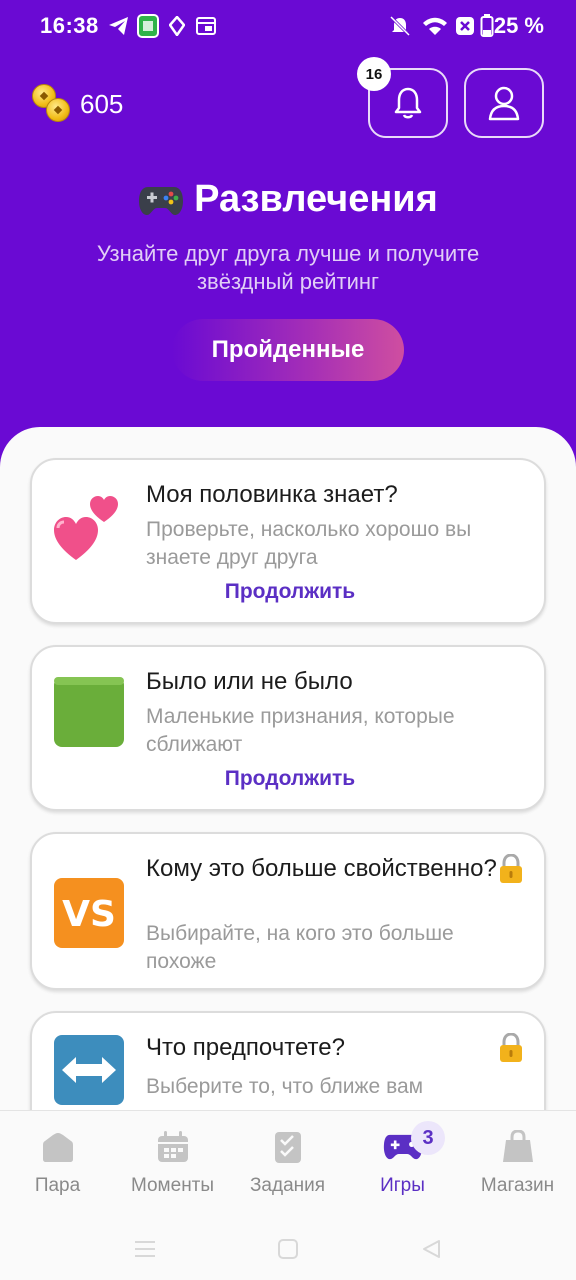 This screenshot has height=1280, width=576. I want to click on menu-nav-button, so click(145, 1249).